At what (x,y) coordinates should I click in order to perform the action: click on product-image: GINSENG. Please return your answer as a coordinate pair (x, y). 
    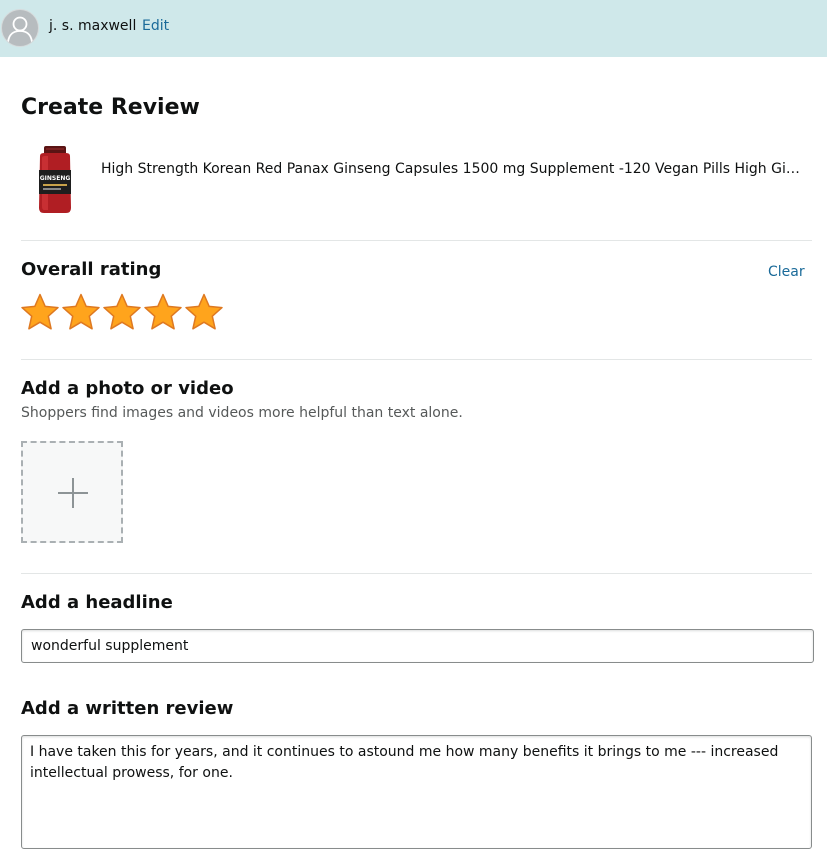
    Looking at the image, I should click on (55, 180).